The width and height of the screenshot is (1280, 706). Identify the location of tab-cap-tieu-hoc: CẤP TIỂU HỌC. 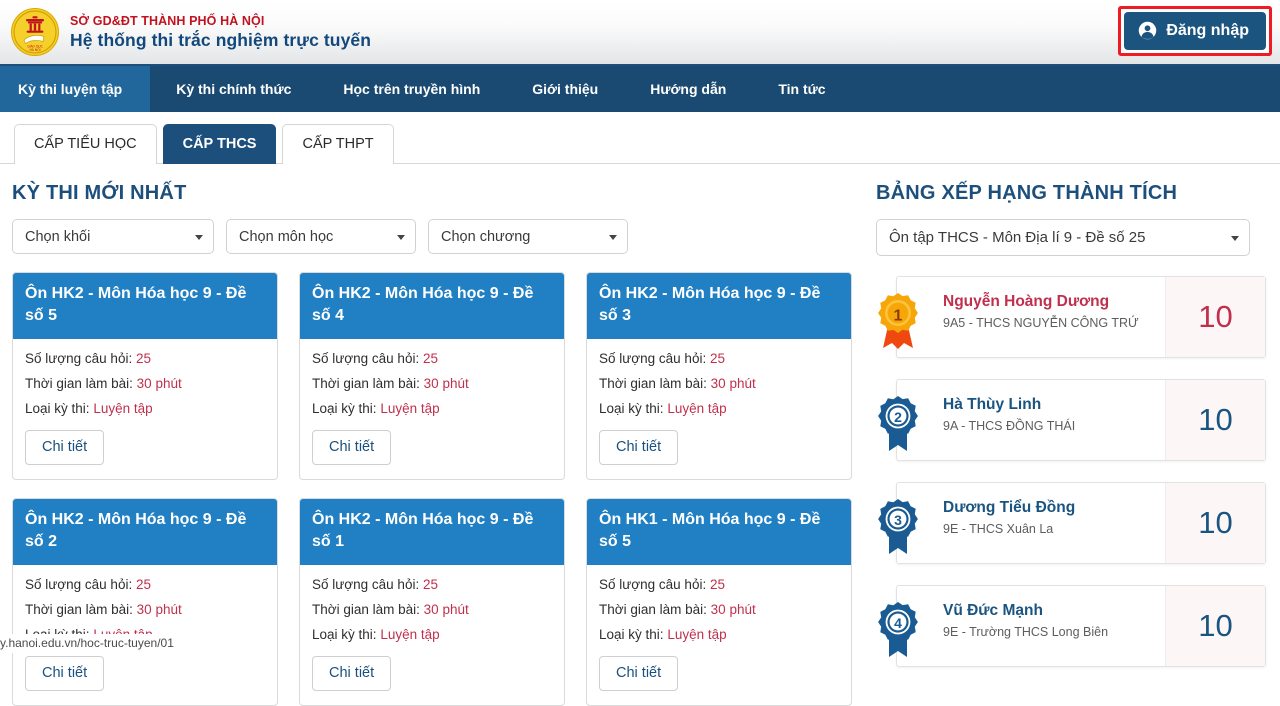
(85, 144).